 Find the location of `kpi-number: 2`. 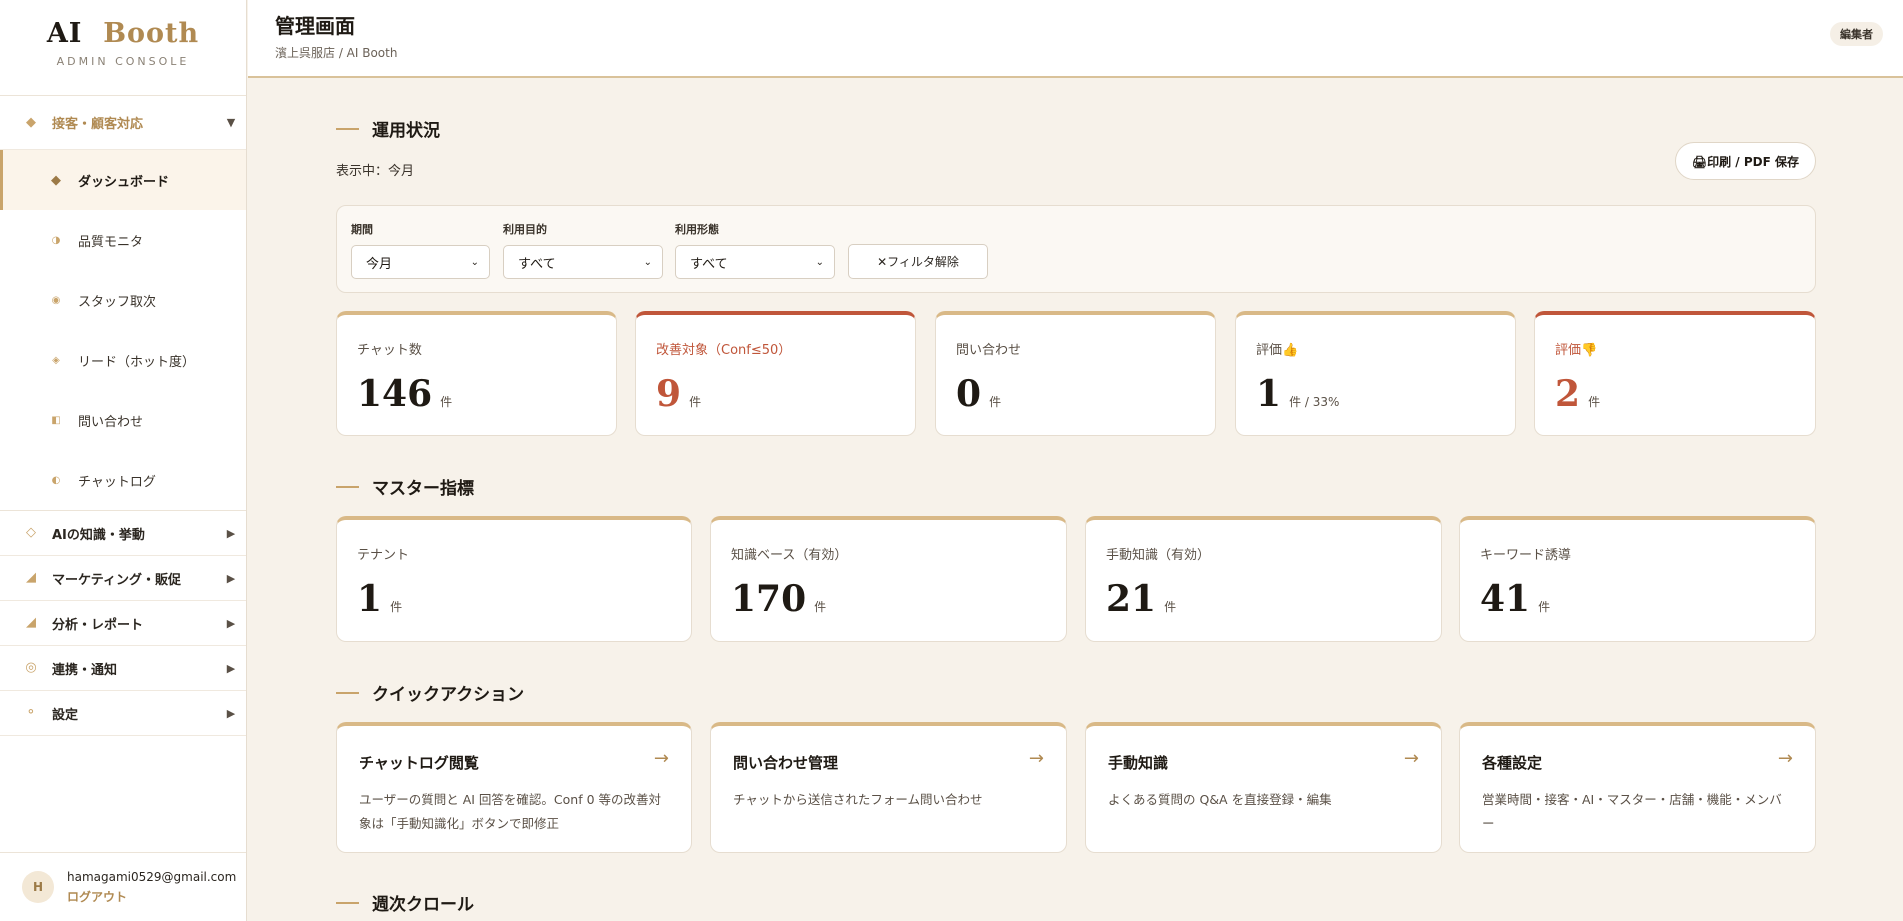

kpi-number: 2 is located at coordinates (1568, 394).